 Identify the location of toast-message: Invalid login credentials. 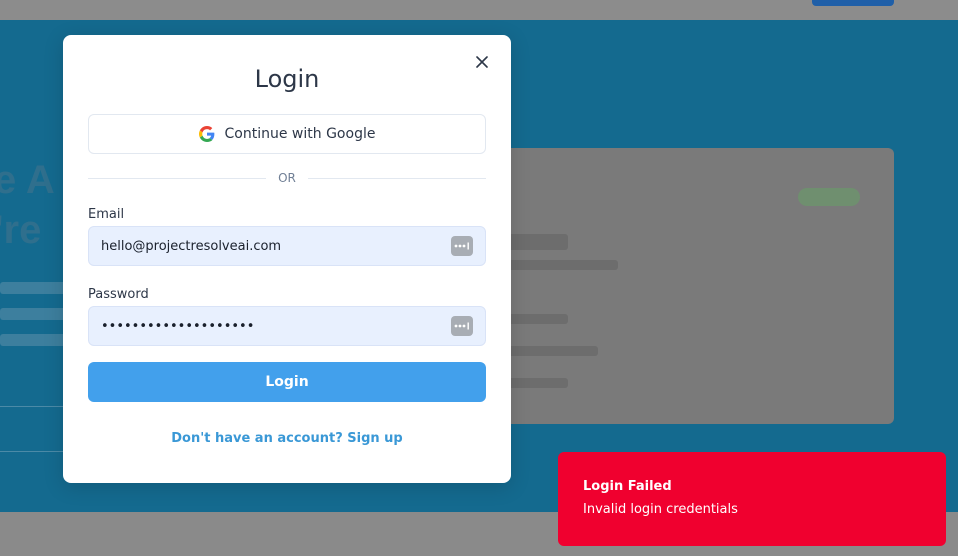
(660, 509).